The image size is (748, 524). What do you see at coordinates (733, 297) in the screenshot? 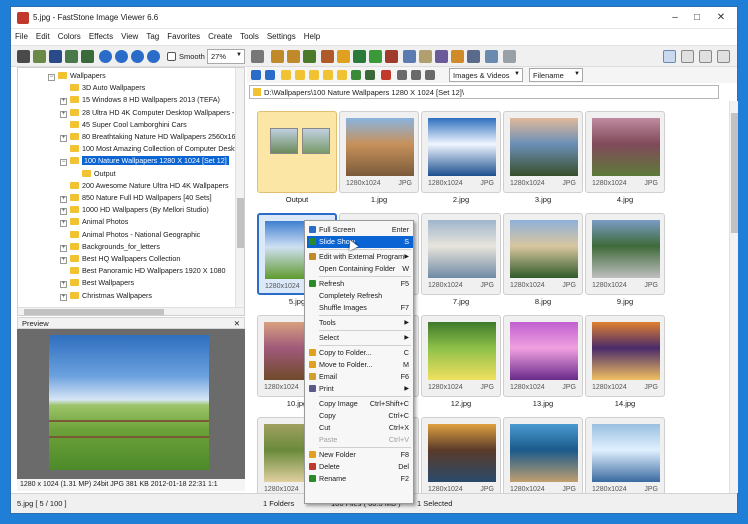
I see `thumbnail-vertical-scrollbar` at bounding box center [733, 297].